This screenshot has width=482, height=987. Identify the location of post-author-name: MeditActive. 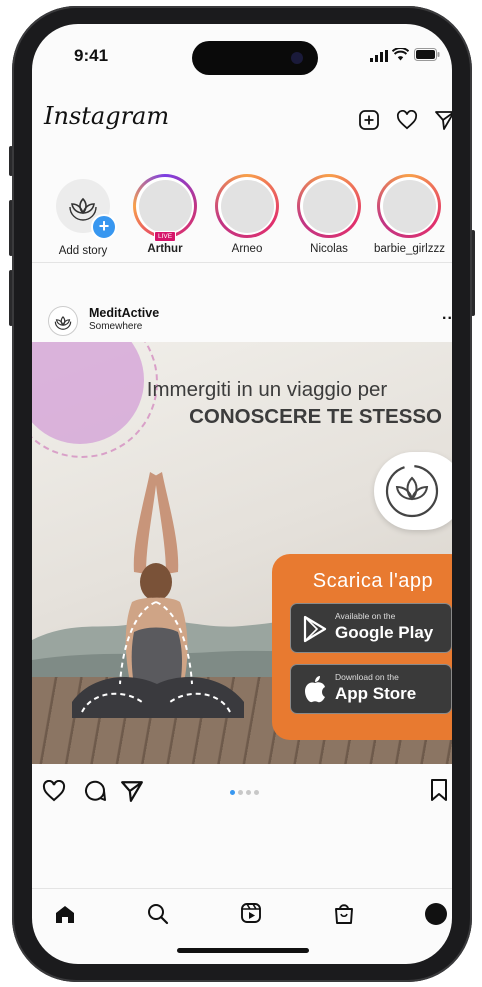
(124, 313).